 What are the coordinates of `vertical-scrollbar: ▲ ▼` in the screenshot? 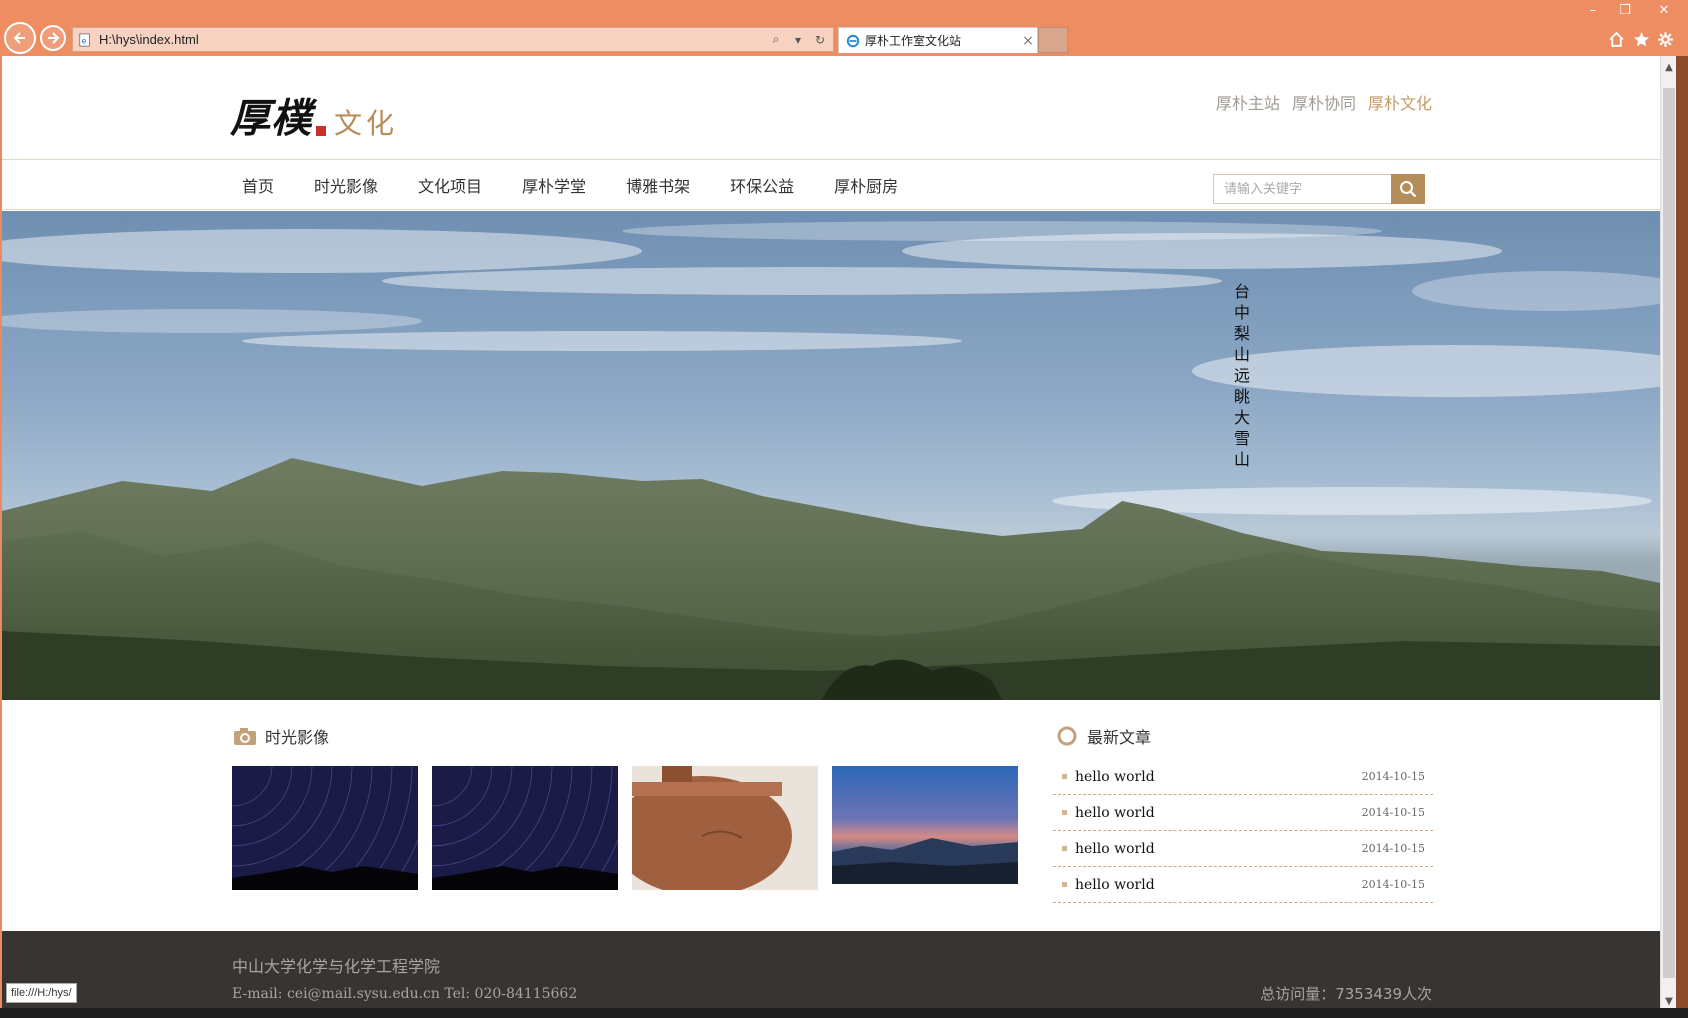 It's located at (1668, 537).